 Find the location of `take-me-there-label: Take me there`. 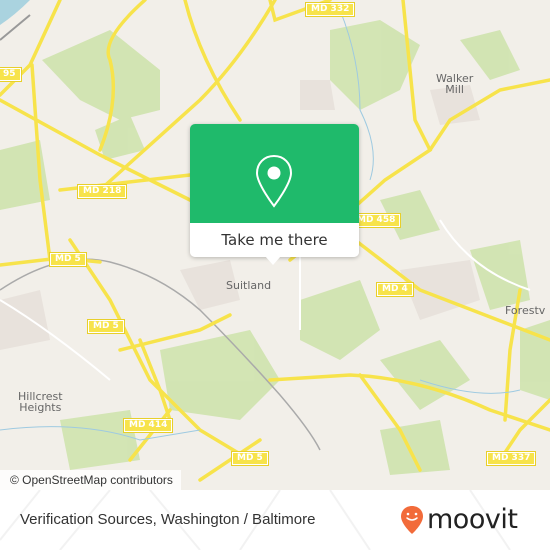

take-me-there-label: Take me there is located at coordinates (274, 240).